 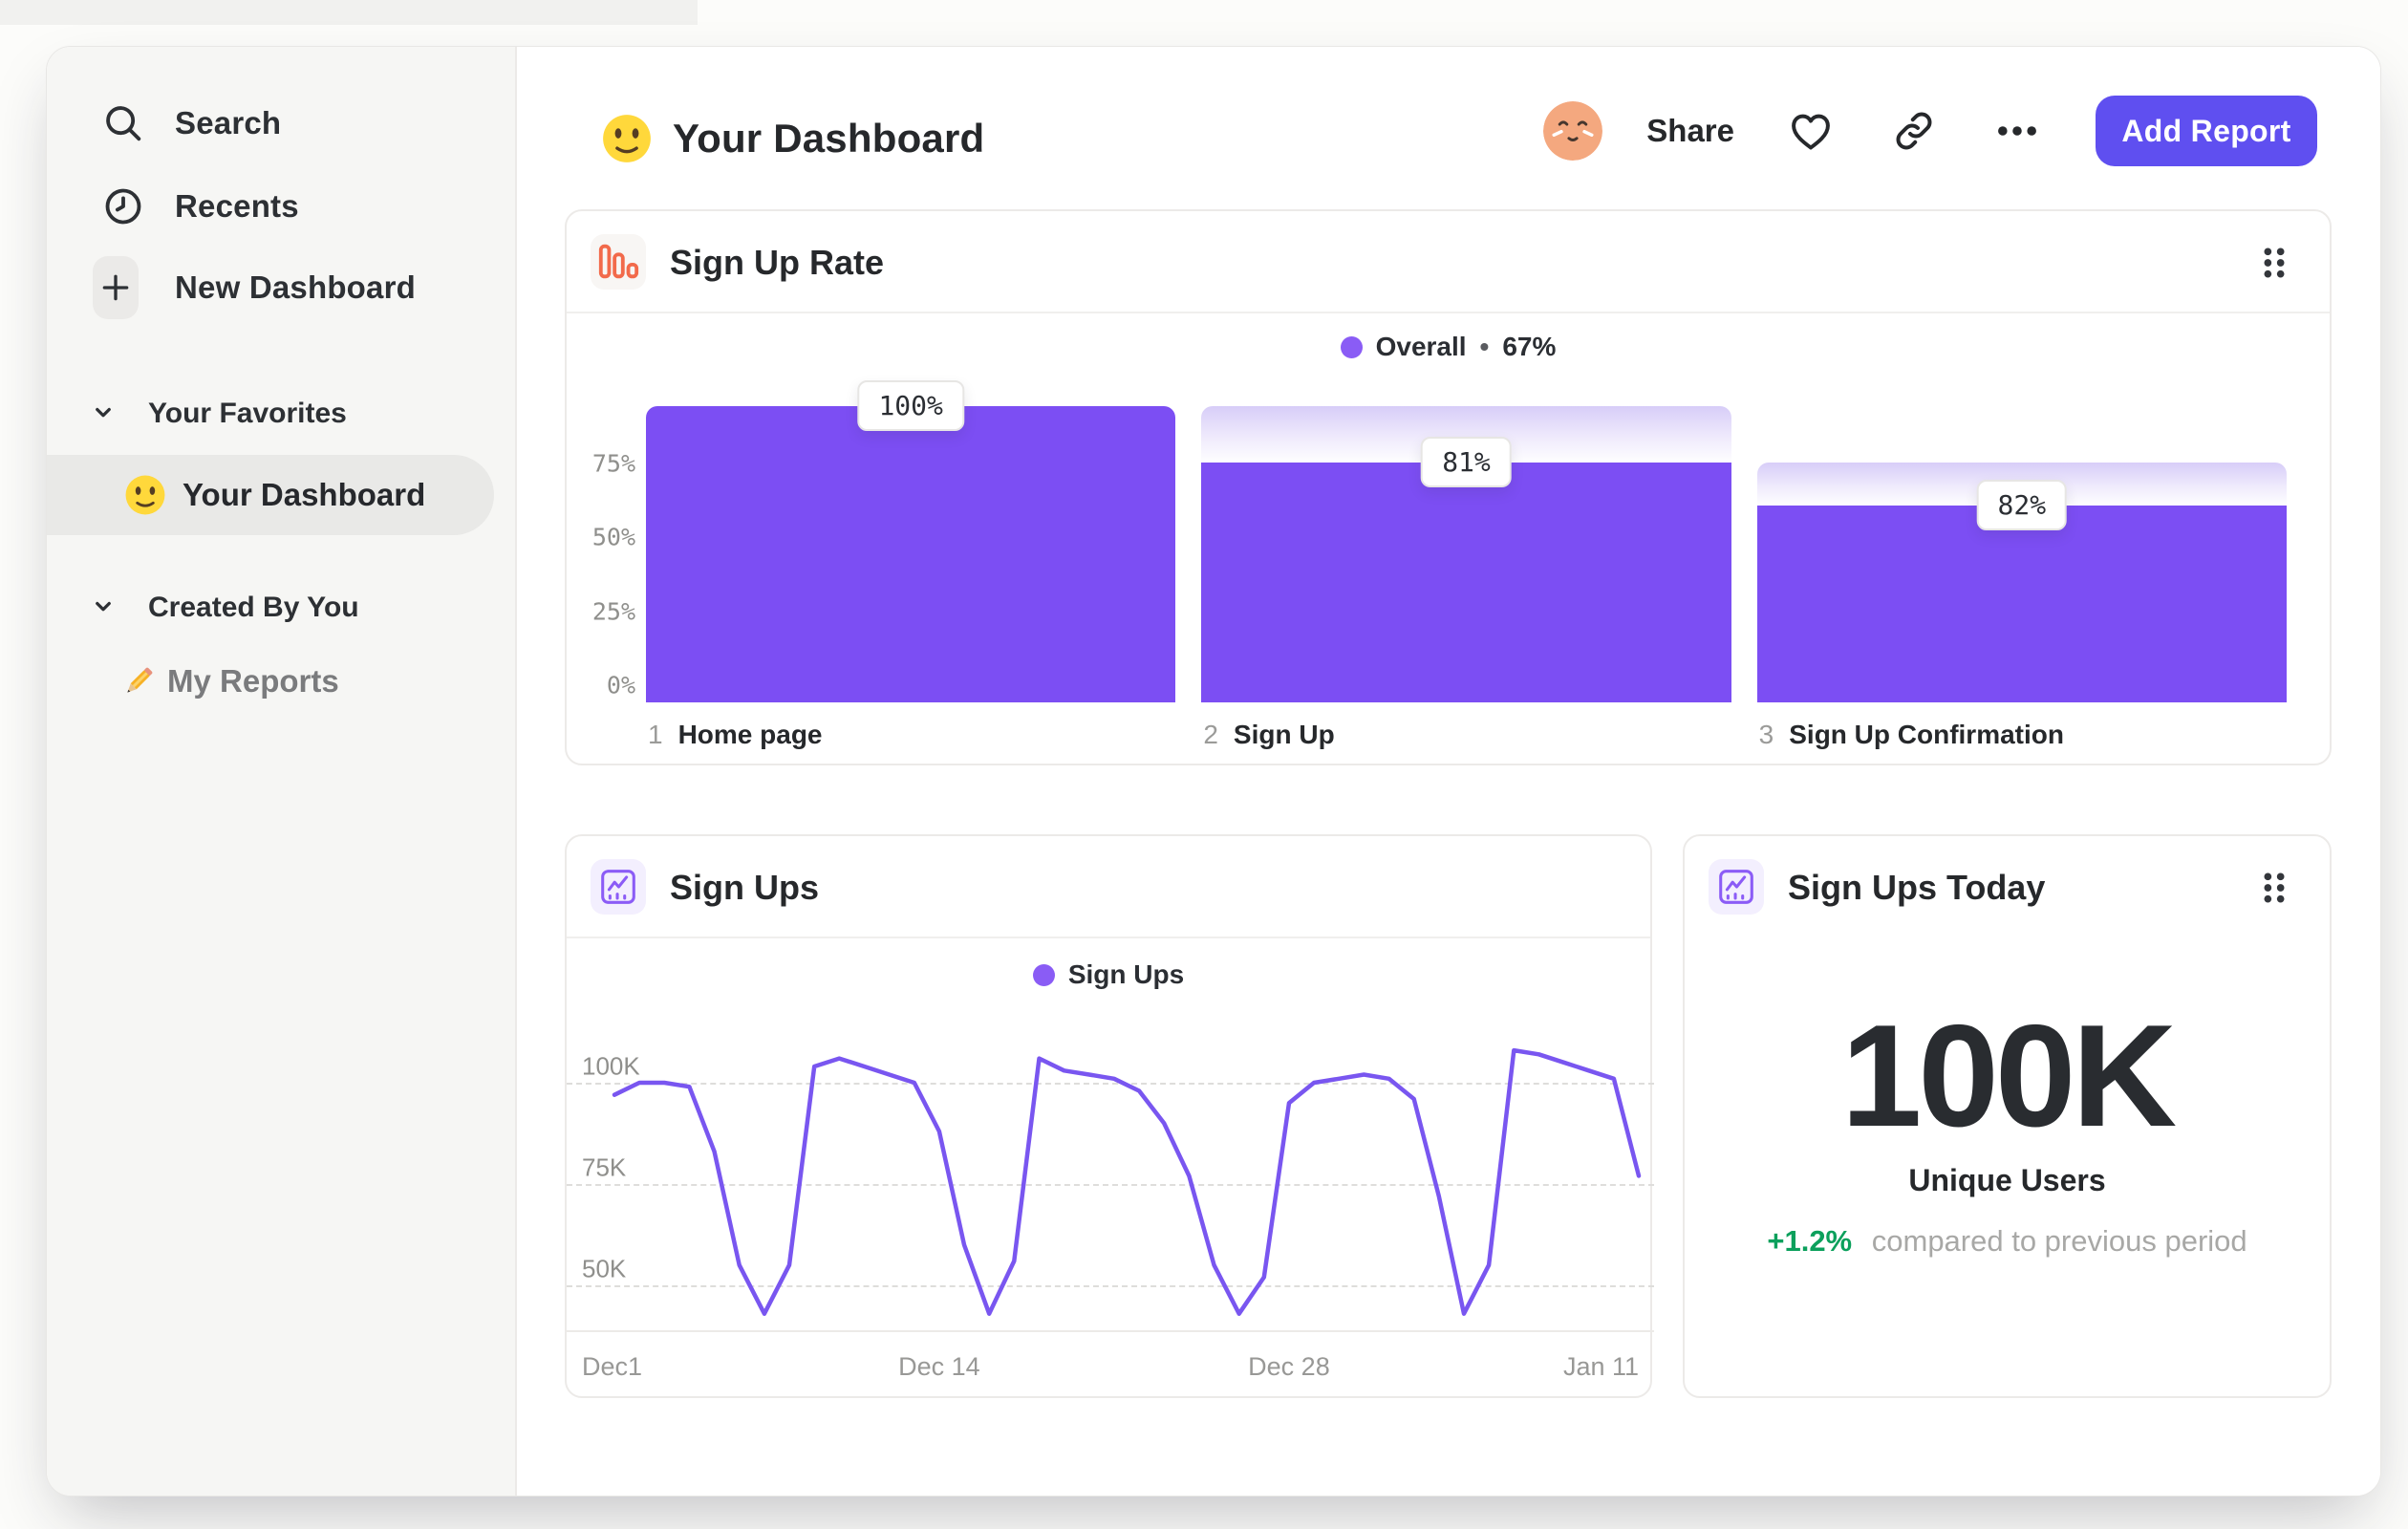 I want to click on sidebar-item-your-dashboard: Your Dashboard, so click(x=271, y=495).